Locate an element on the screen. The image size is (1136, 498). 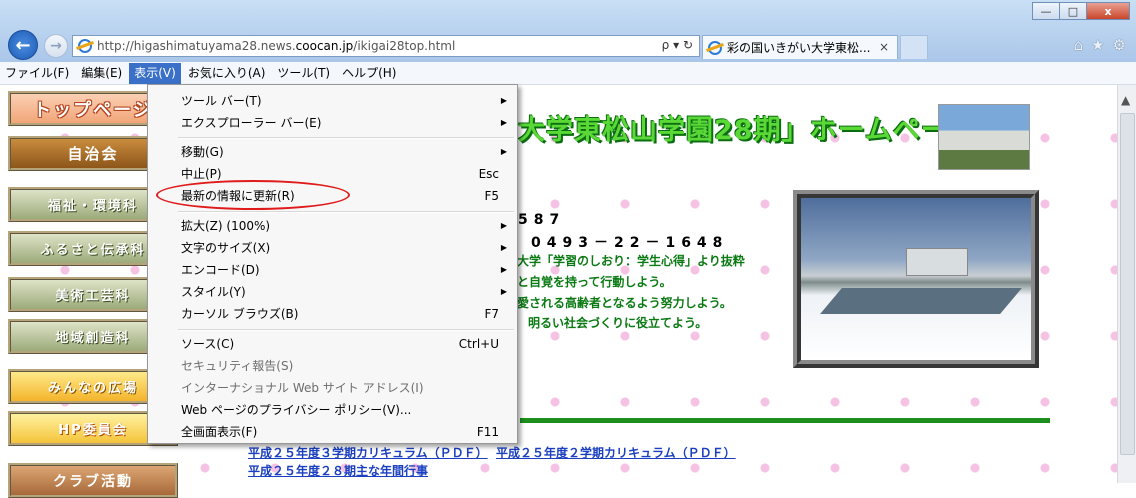
motto-line-3: 愛される高齢者となるよう努力しよう。 is located at coordinates (624, 303).